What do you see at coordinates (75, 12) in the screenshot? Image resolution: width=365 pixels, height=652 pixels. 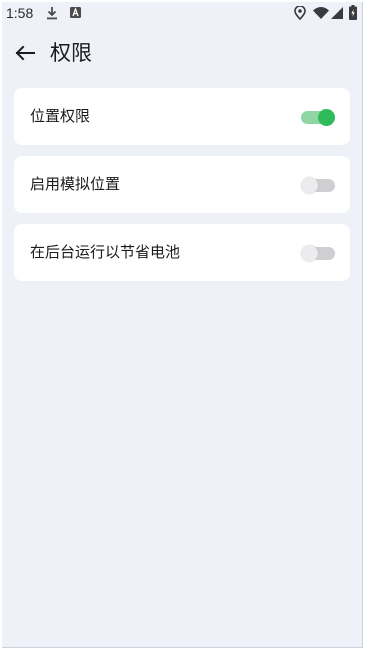 I see `a-letter-icon` at bounding box center [75, 12].